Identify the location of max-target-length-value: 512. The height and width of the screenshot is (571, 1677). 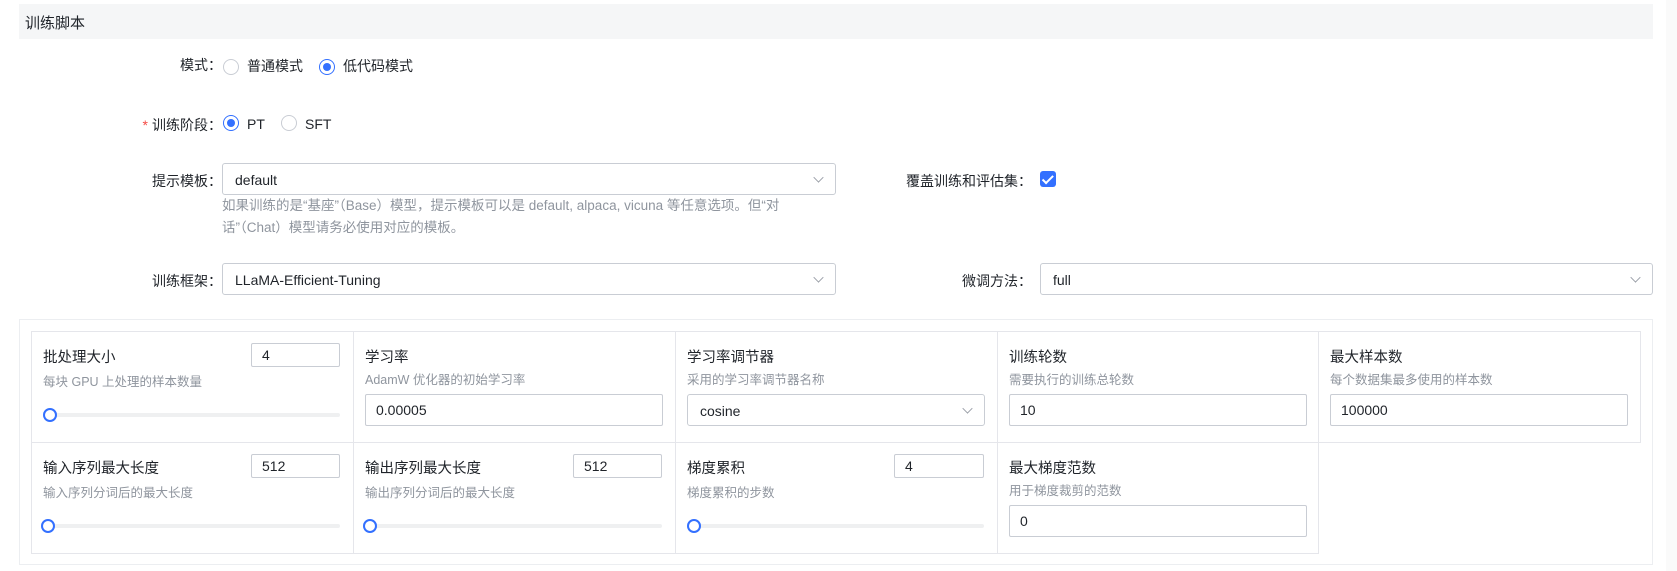
(596, 466).